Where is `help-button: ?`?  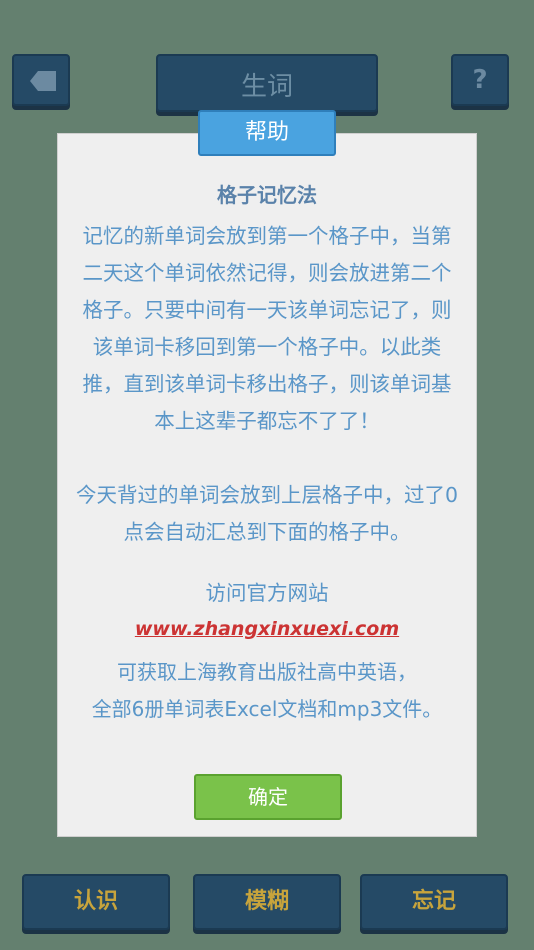 help-button: ? is located at coordinates (480, 80).